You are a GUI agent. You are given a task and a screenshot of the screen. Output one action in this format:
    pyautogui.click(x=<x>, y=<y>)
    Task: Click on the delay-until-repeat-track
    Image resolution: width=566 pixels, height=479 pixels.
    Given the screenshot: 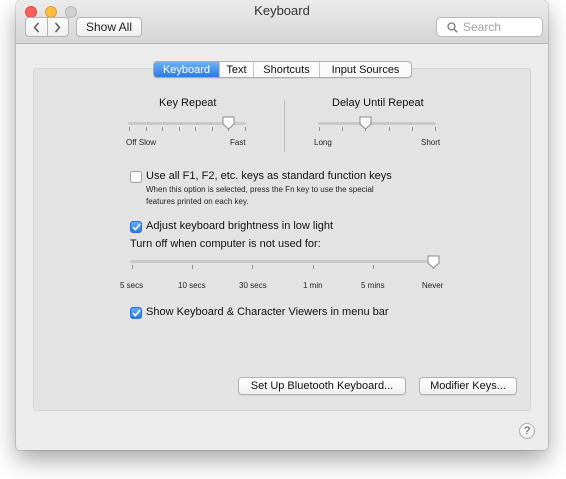 What is the action you would take?
    pyautogui.click(x=377, y=123)
    